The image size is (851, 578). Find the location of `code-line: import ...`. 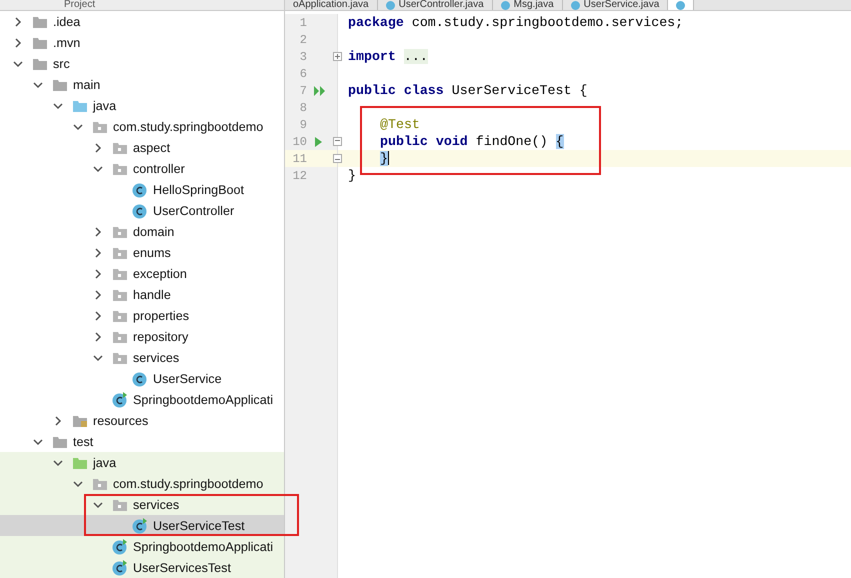

code-line: import ... is located at coordinates (387, 56).